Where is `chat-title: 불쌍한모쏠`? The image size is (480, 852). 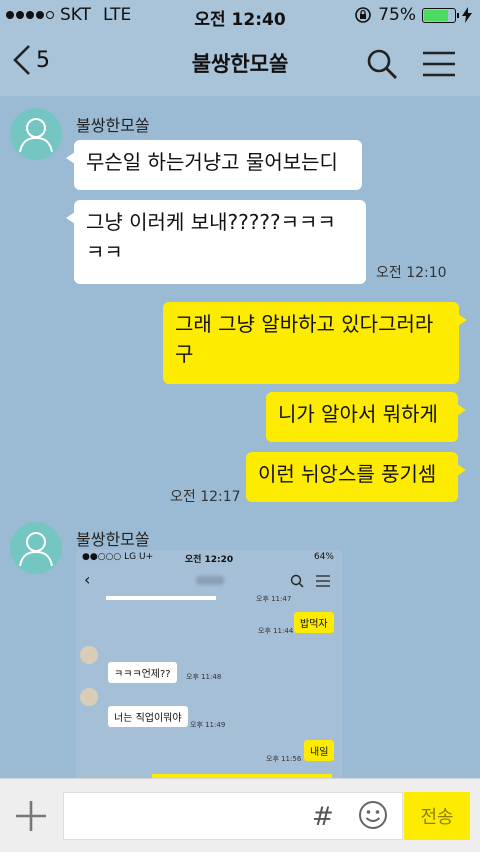 chat-title: 불쌍한모쏠 is located at coordinates (240, 64).